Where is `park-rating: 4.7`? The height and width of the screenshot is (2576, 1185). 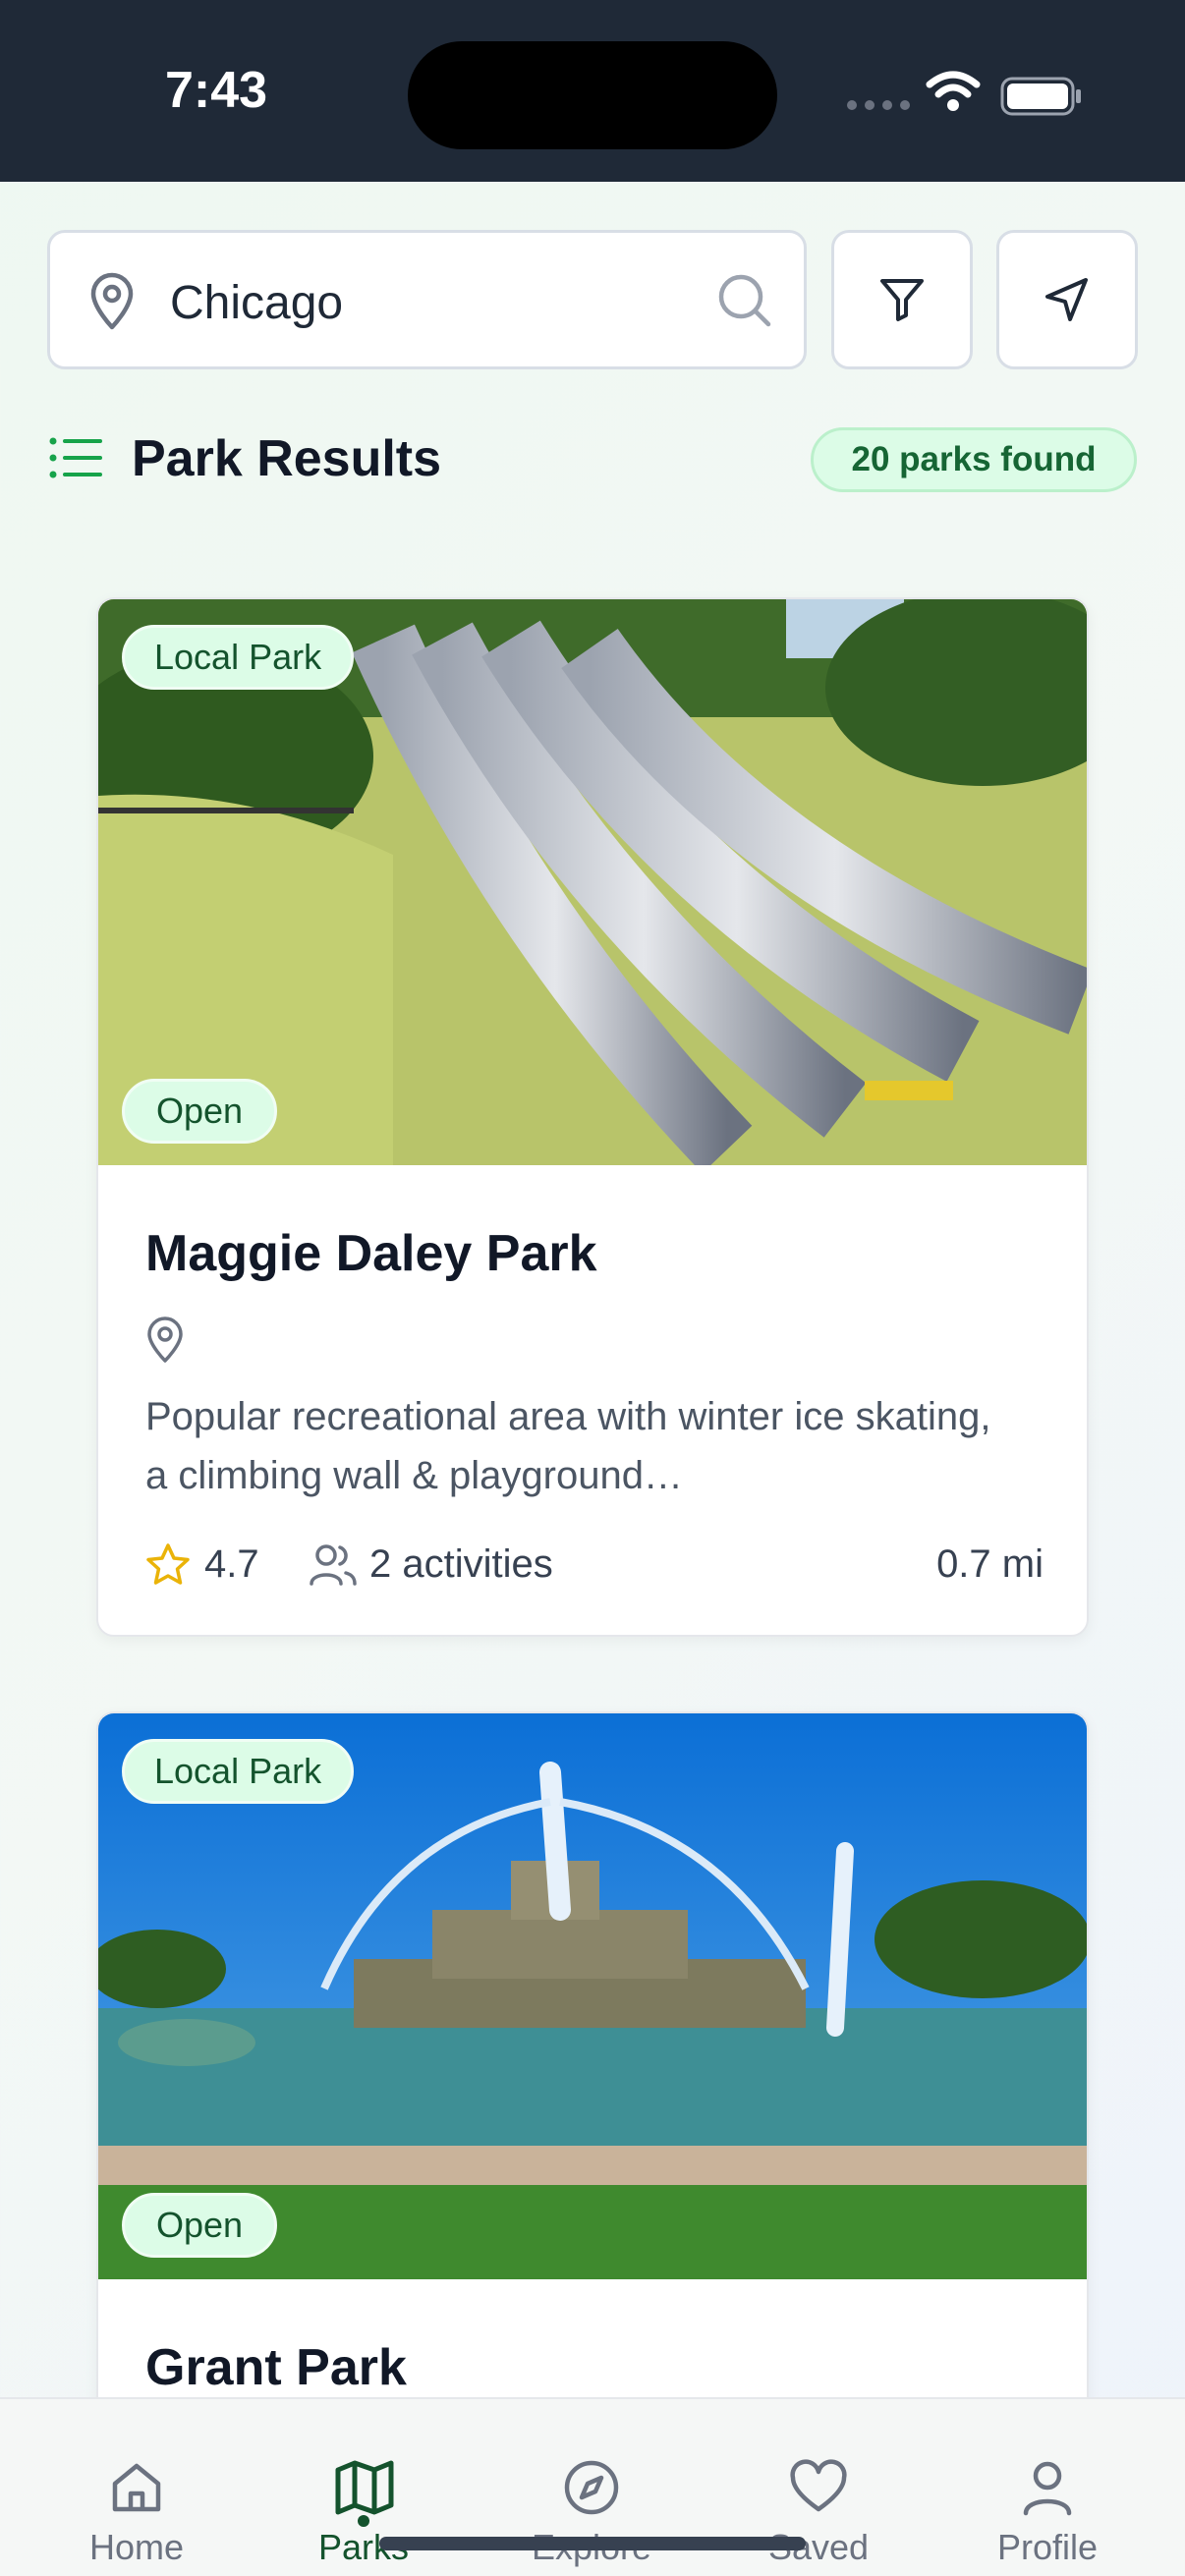 park-rating: 4.7 is located at coordinates (232, 1564).